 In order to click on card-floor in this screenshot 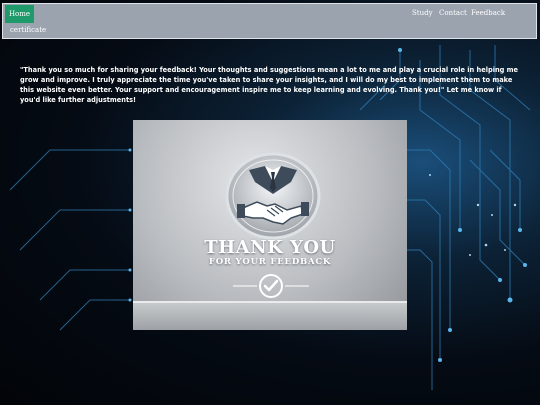, I will do `click(270, 316)`.